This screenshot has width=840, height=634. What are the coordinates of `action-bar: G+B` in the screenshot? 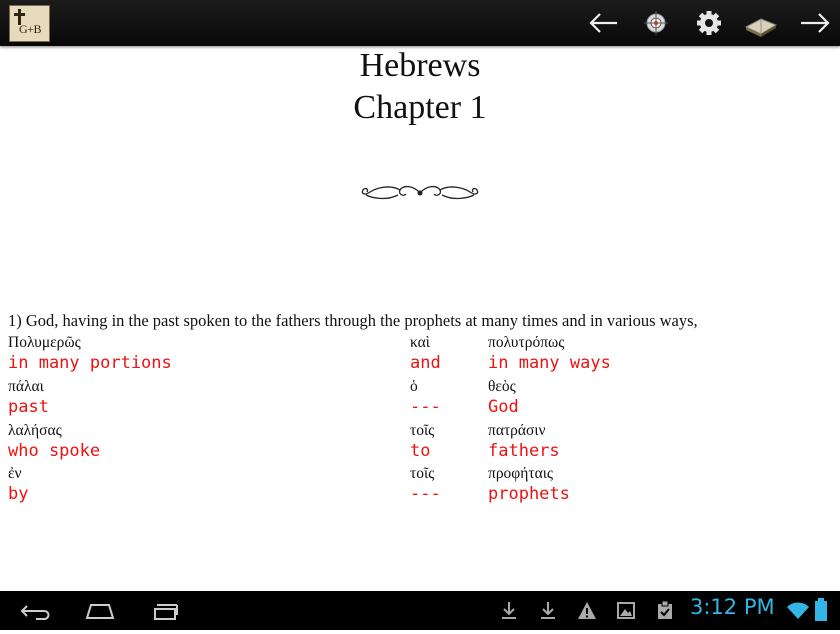 It's located at (420, 23).